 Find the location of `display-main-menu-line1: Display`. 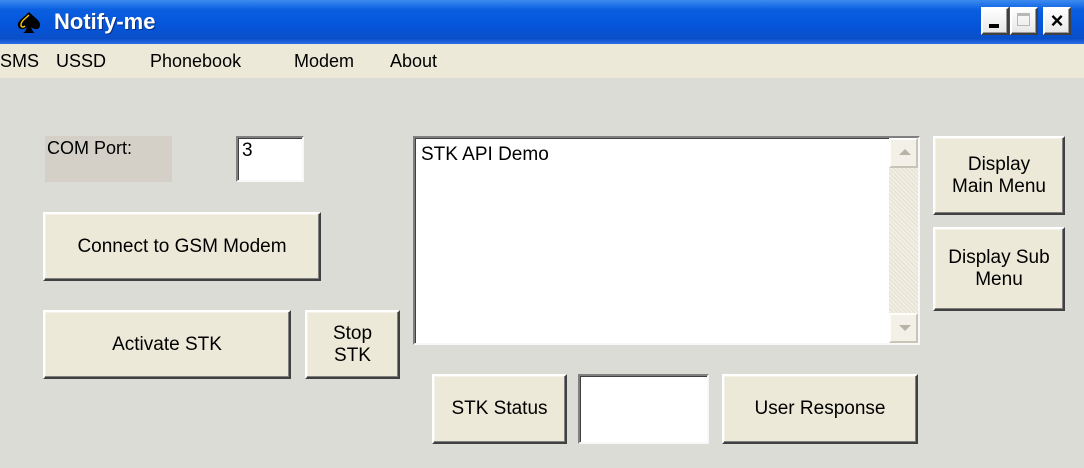

display-main-menu-line1: Display is located at coordinates (999, 164).